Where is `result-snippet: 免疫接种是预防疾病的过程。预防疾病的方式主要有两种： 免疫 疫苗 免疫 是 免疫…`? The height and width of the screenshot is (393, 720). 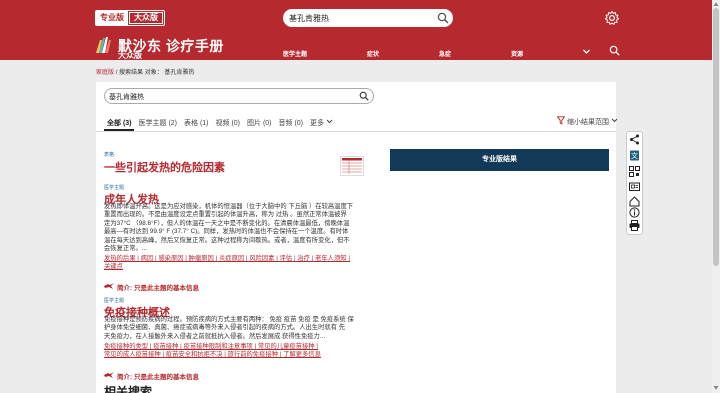
result-snippet: 免疫接种是预防疾病的过程。预防疾病的方式主要有两种： 免疫 疫苗 免疫 是 免疫… is located at coordinates (229, 328).